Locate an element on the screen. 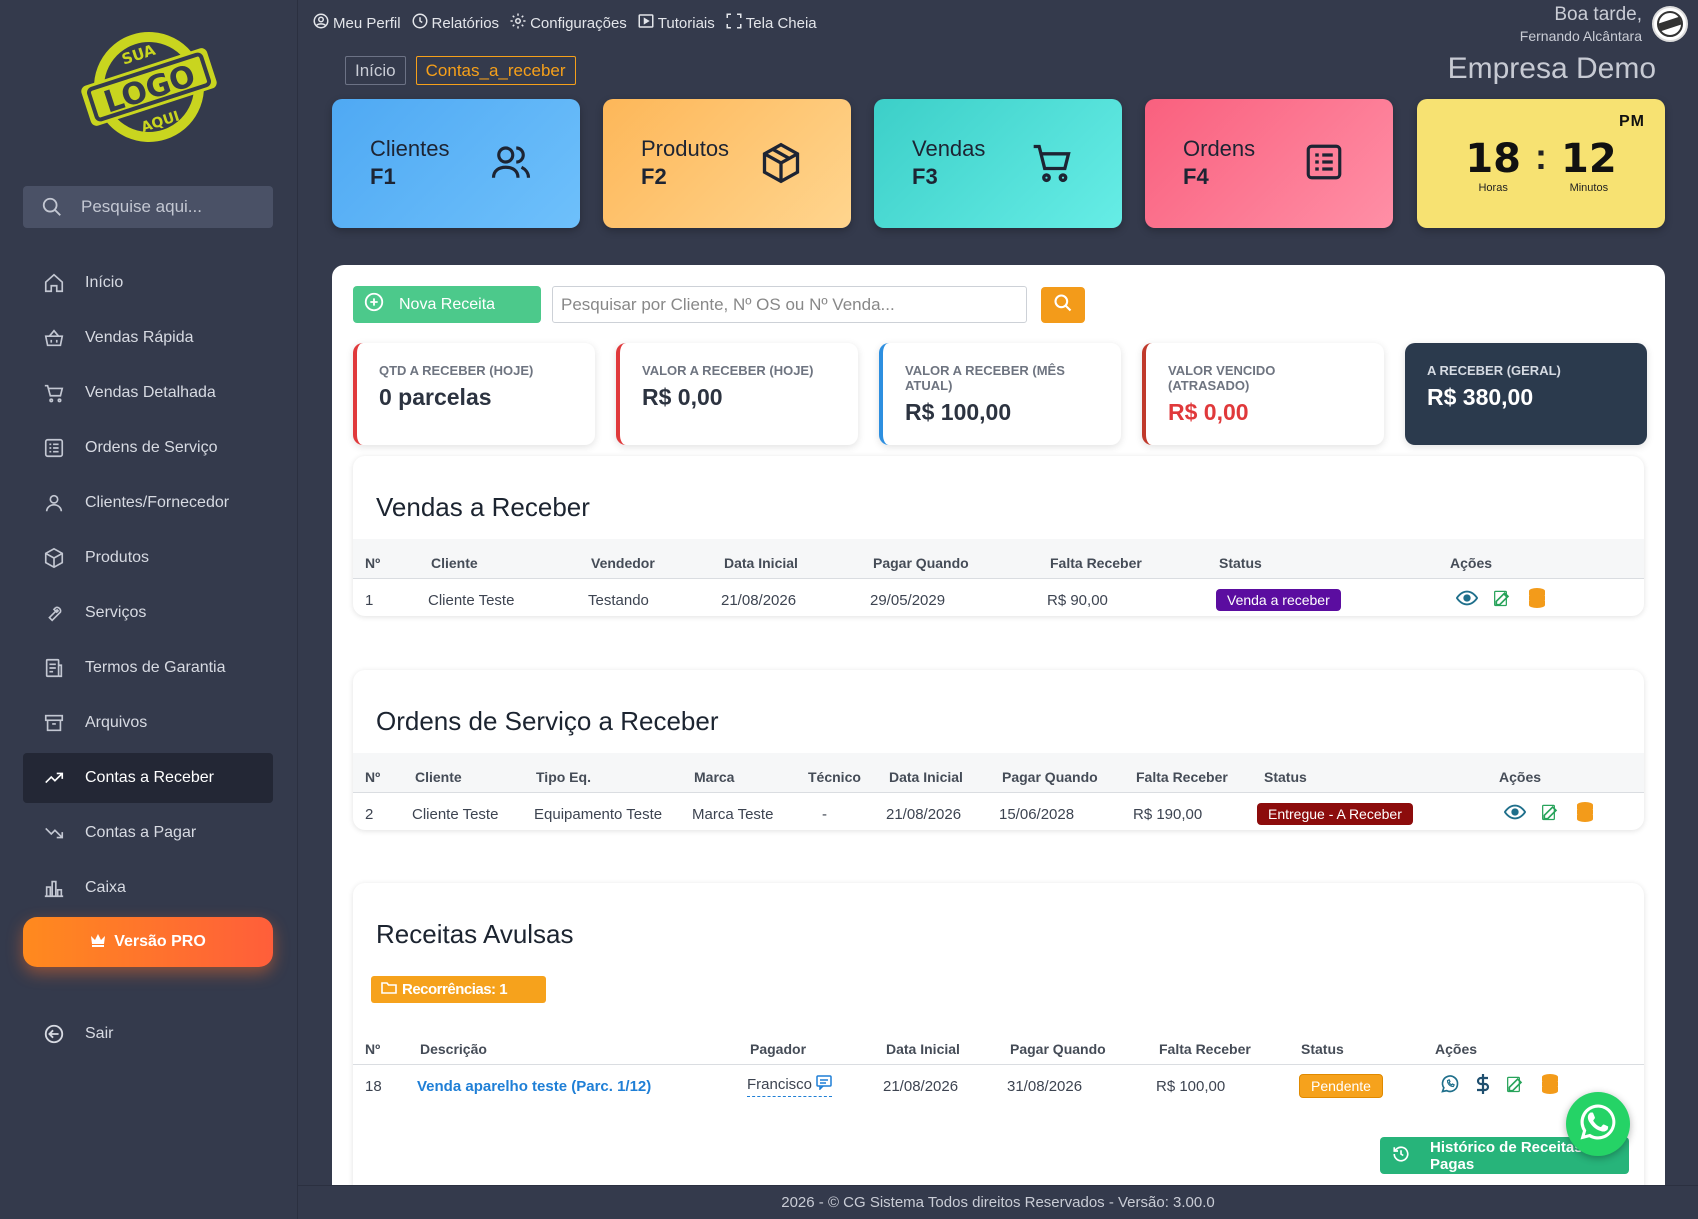 The height and width of the screenshot is (1219, 1698). sidebar-item-label: Serviços is located at coordinates (116, 612).